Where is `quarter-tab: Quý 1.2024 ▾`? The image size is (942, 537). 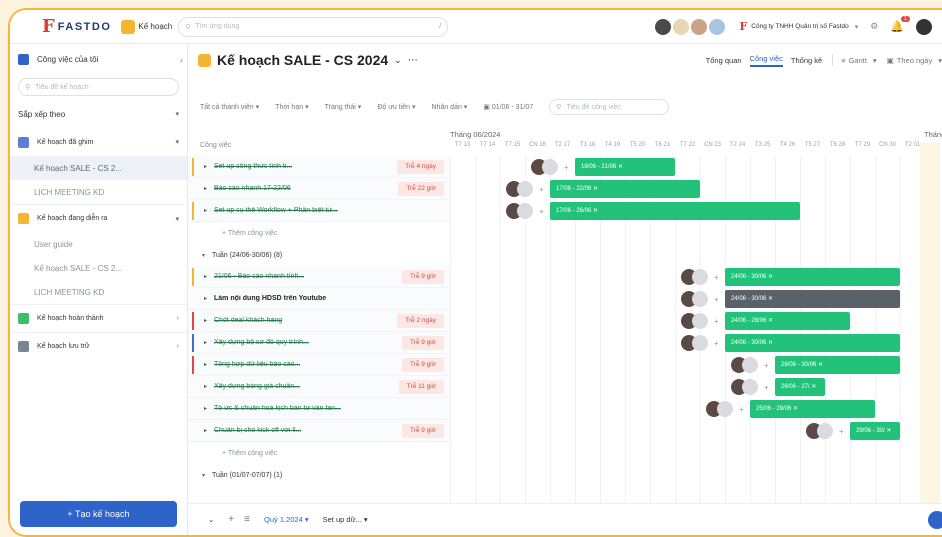
quarter-tab: Quý 1.2024 ▾ is located at coordinates (286, 519).